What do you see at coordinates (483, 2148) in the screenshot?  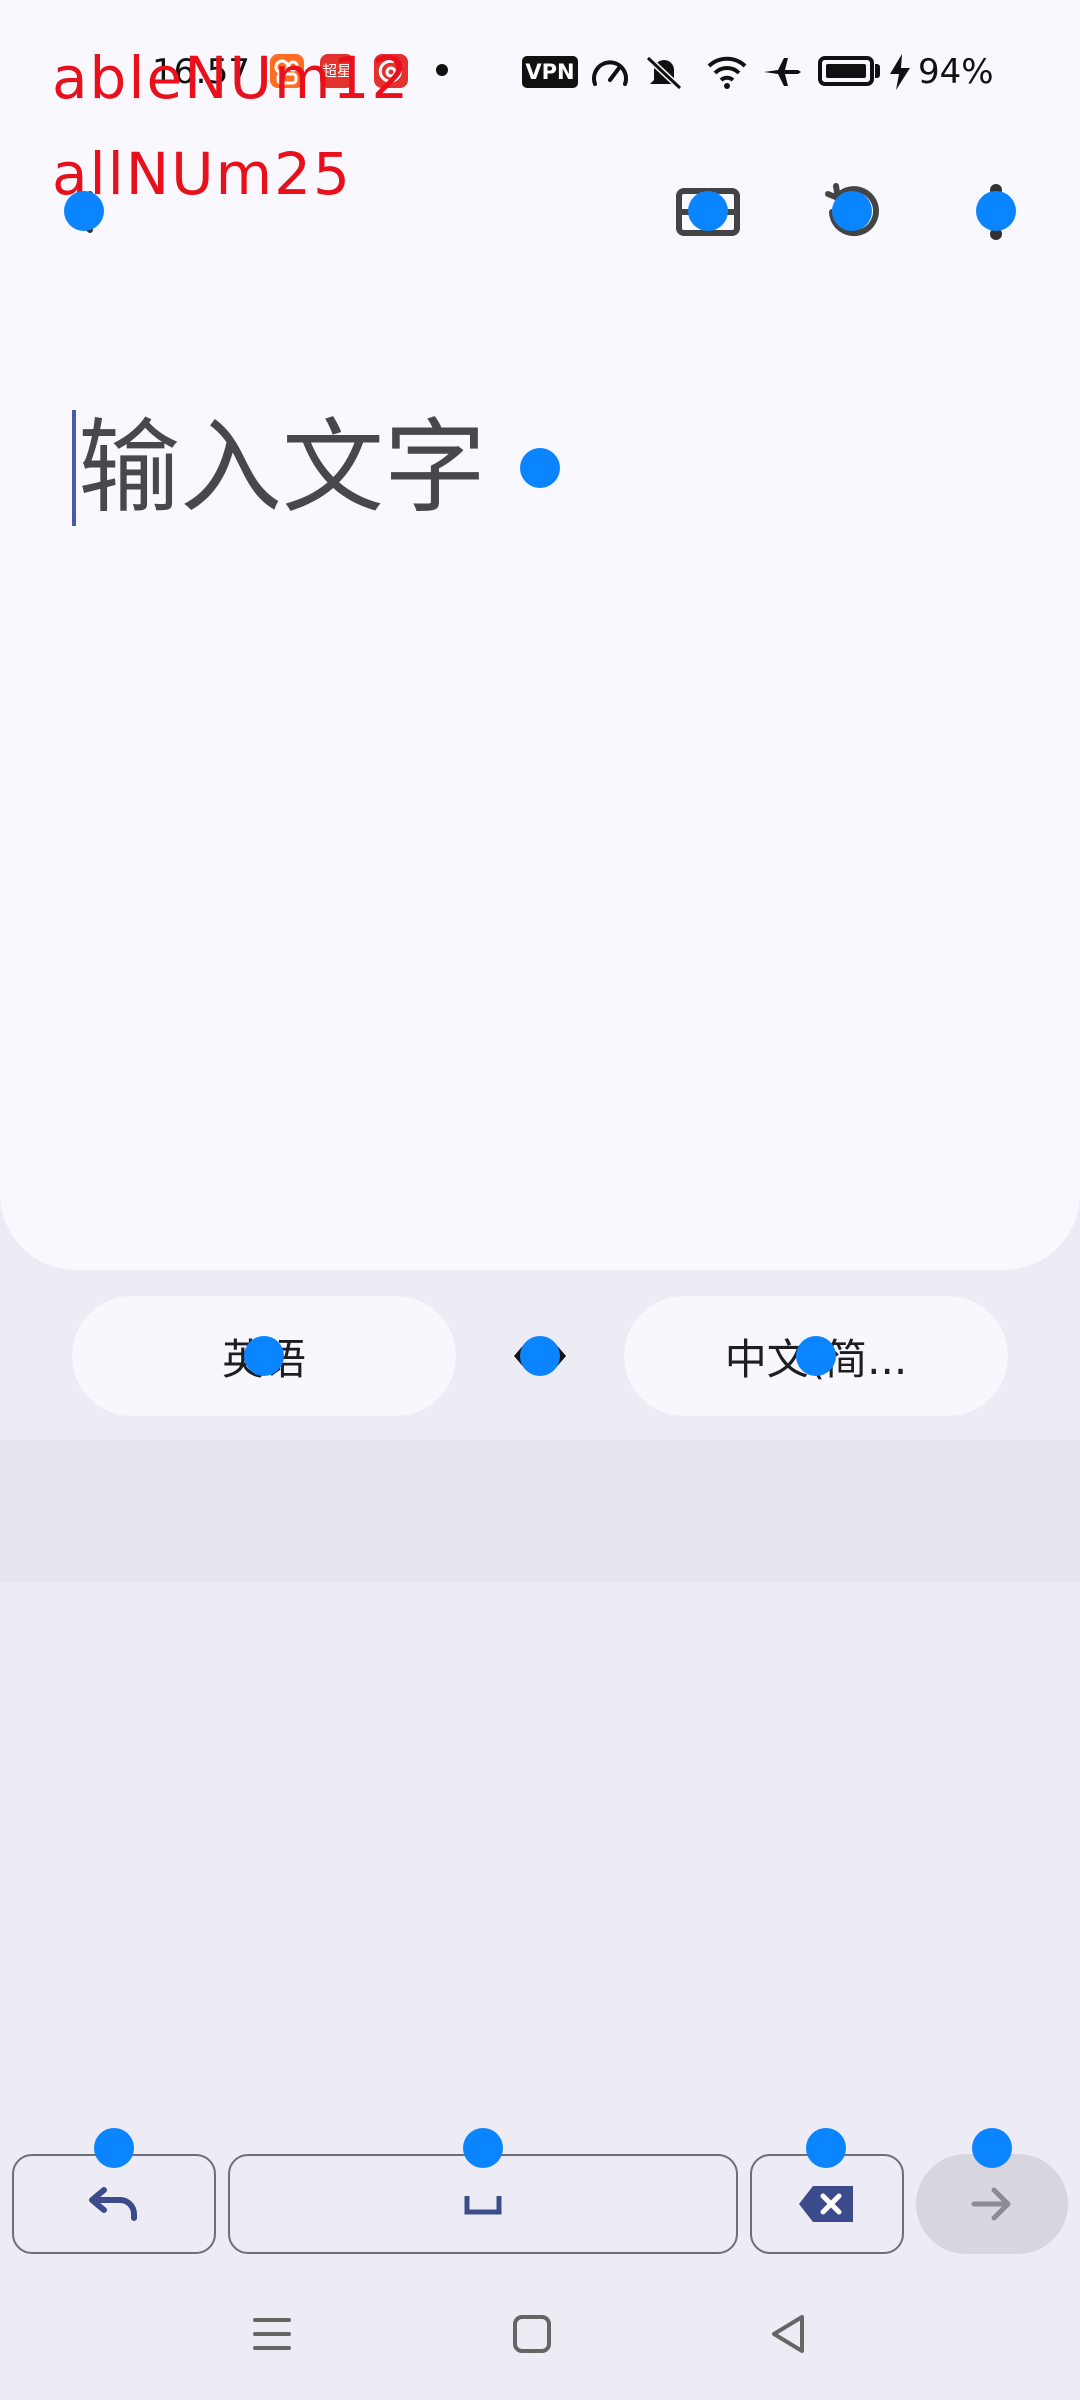 I see `touch-marker-space` at bounding box center [483, 2148].